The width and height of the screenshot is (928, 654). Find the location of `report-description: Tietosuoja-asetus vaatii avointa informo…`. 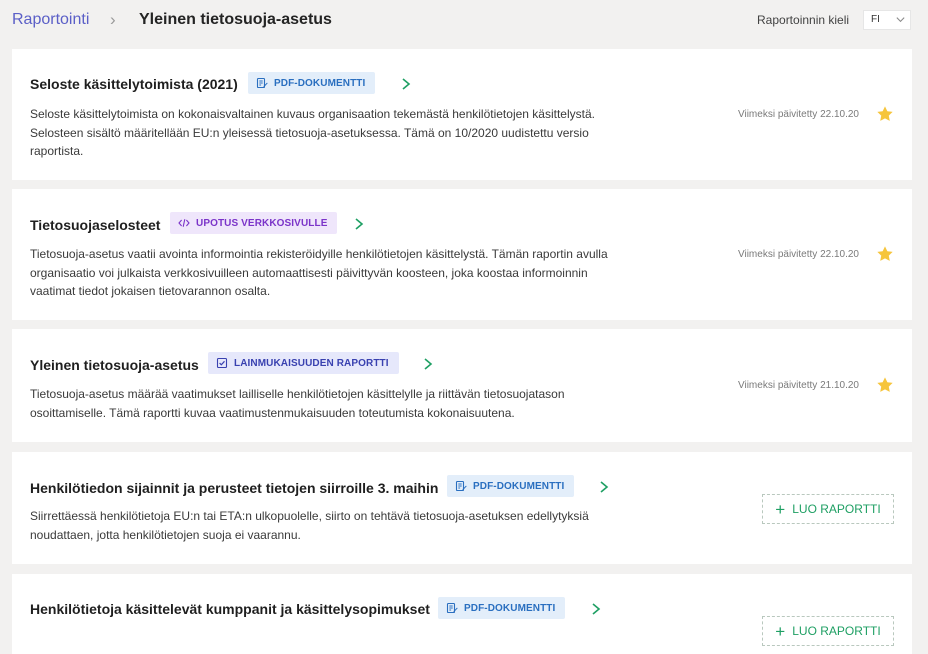

report-description: Tietosuoja-asetus vaatii avointa informo… is located at coordinates (319, 272).